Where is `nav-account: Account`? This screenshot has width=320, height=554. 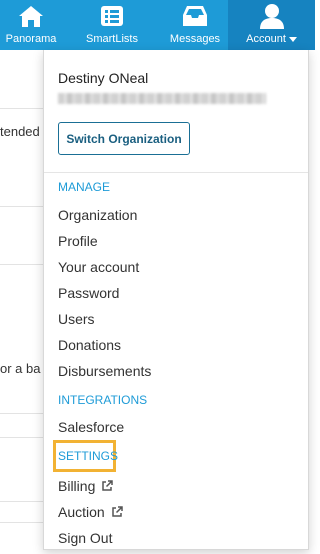 nav-account: Account is located at coordinates (271, 25).